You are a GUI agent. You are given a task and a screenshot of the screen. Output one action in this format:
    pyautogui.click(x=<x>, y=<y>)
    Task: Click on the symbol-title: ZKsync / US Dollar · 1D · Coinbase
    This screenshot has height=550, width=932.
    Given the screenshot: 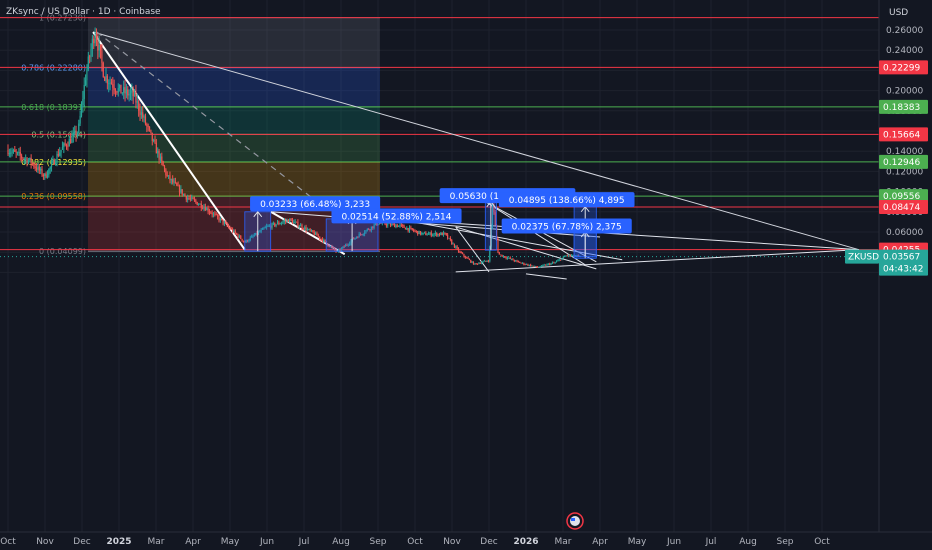 What is the action you would take?
    pyautogui.click(x=83, y=12)
    